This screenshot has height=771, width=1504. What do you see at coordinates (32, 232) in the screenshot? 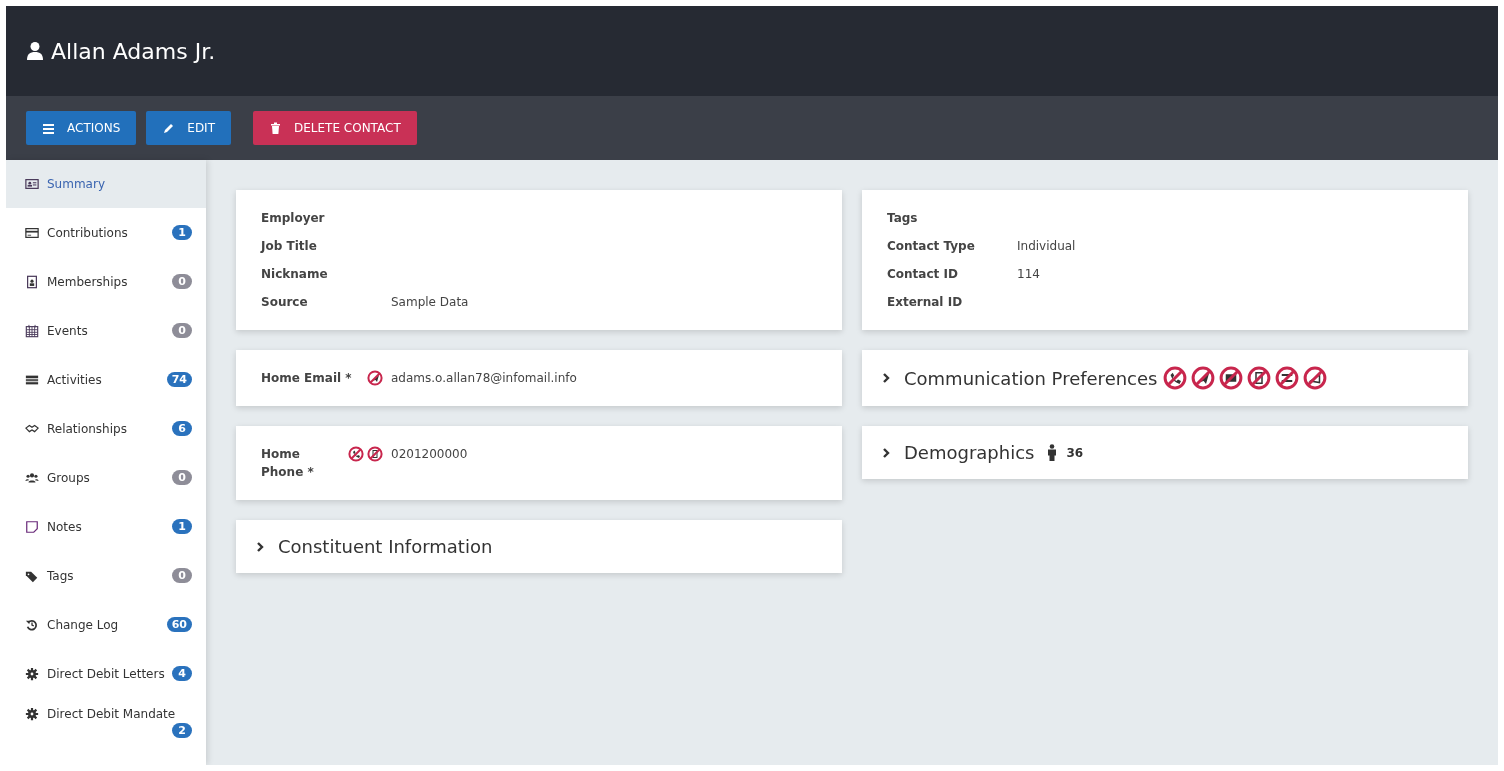
I see `credit-card-icon` at bounding box center [32, 232].